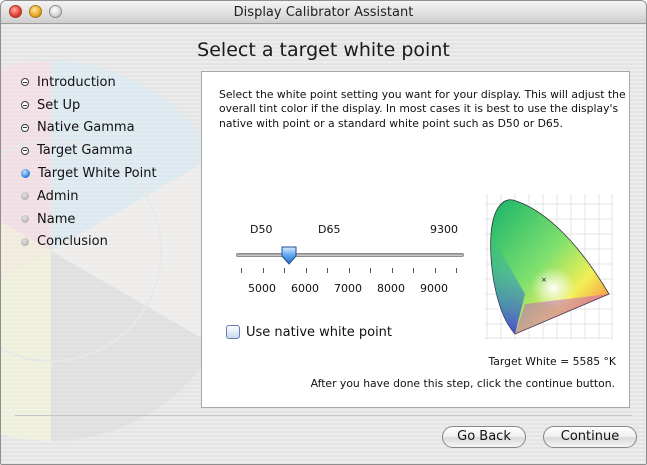 The width and height of the screenshot is (647, 465). What do you see at coordinates (89, 196) in the screenshot?
I see `step-item-admin: Admin` at bounding box center [89, 196].